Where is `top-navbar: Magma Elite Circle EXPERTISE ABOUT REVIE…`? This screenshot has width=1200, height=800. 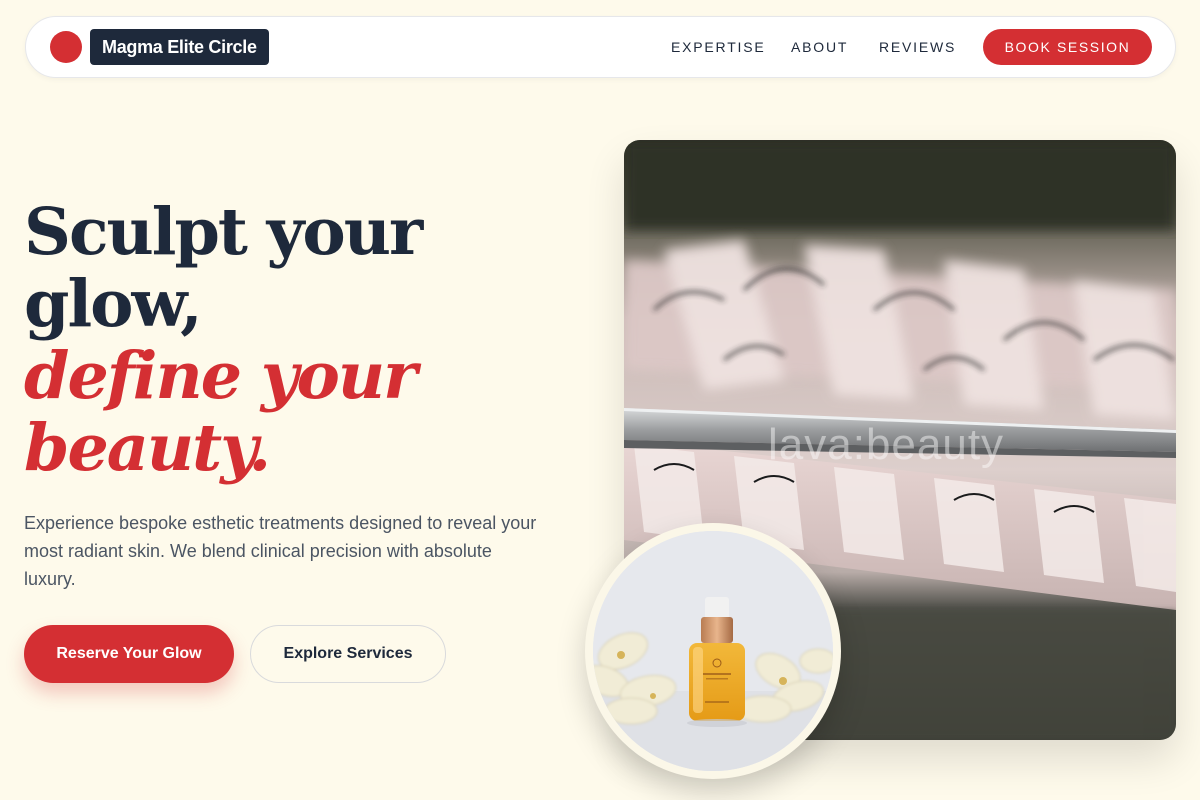
top-navbar: Magma Elite Circle EXPERTISE ABOUT REVIE… is located at coordinates (600, 47).